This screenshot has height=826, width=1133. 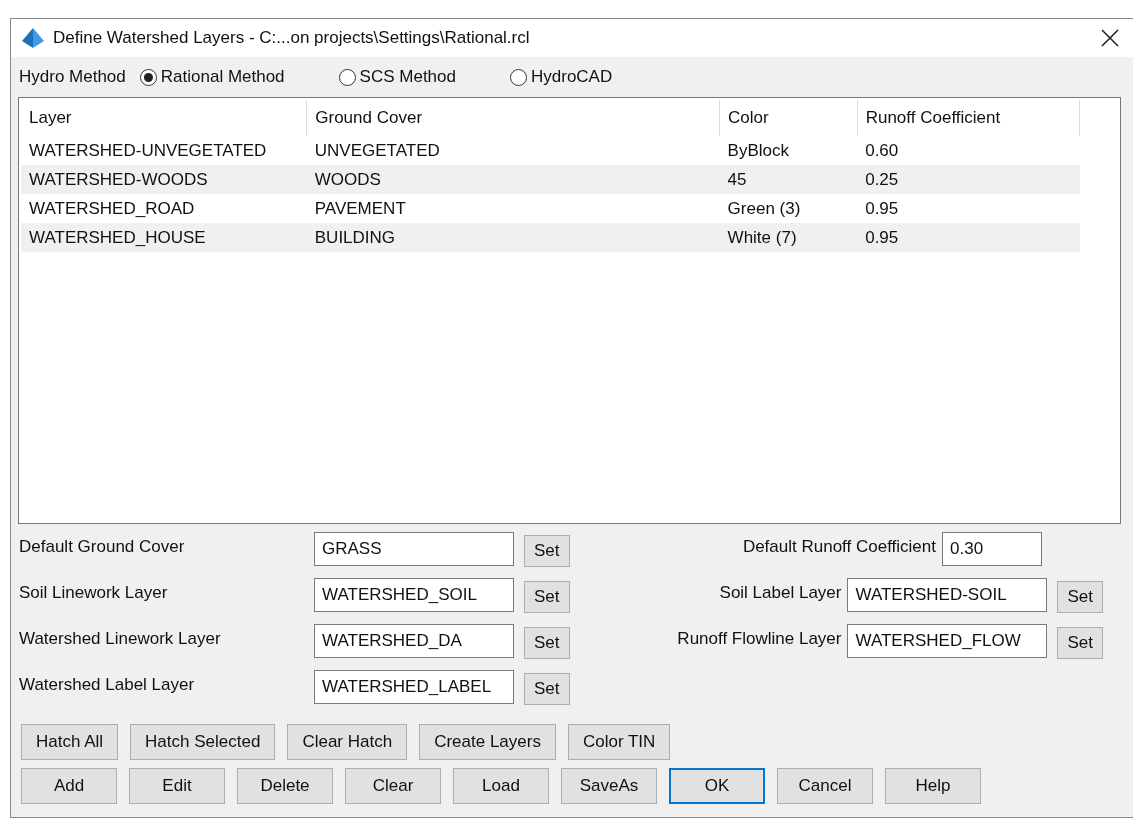 I want to click on action-button: Color TIN, so click(x=619, y=742).